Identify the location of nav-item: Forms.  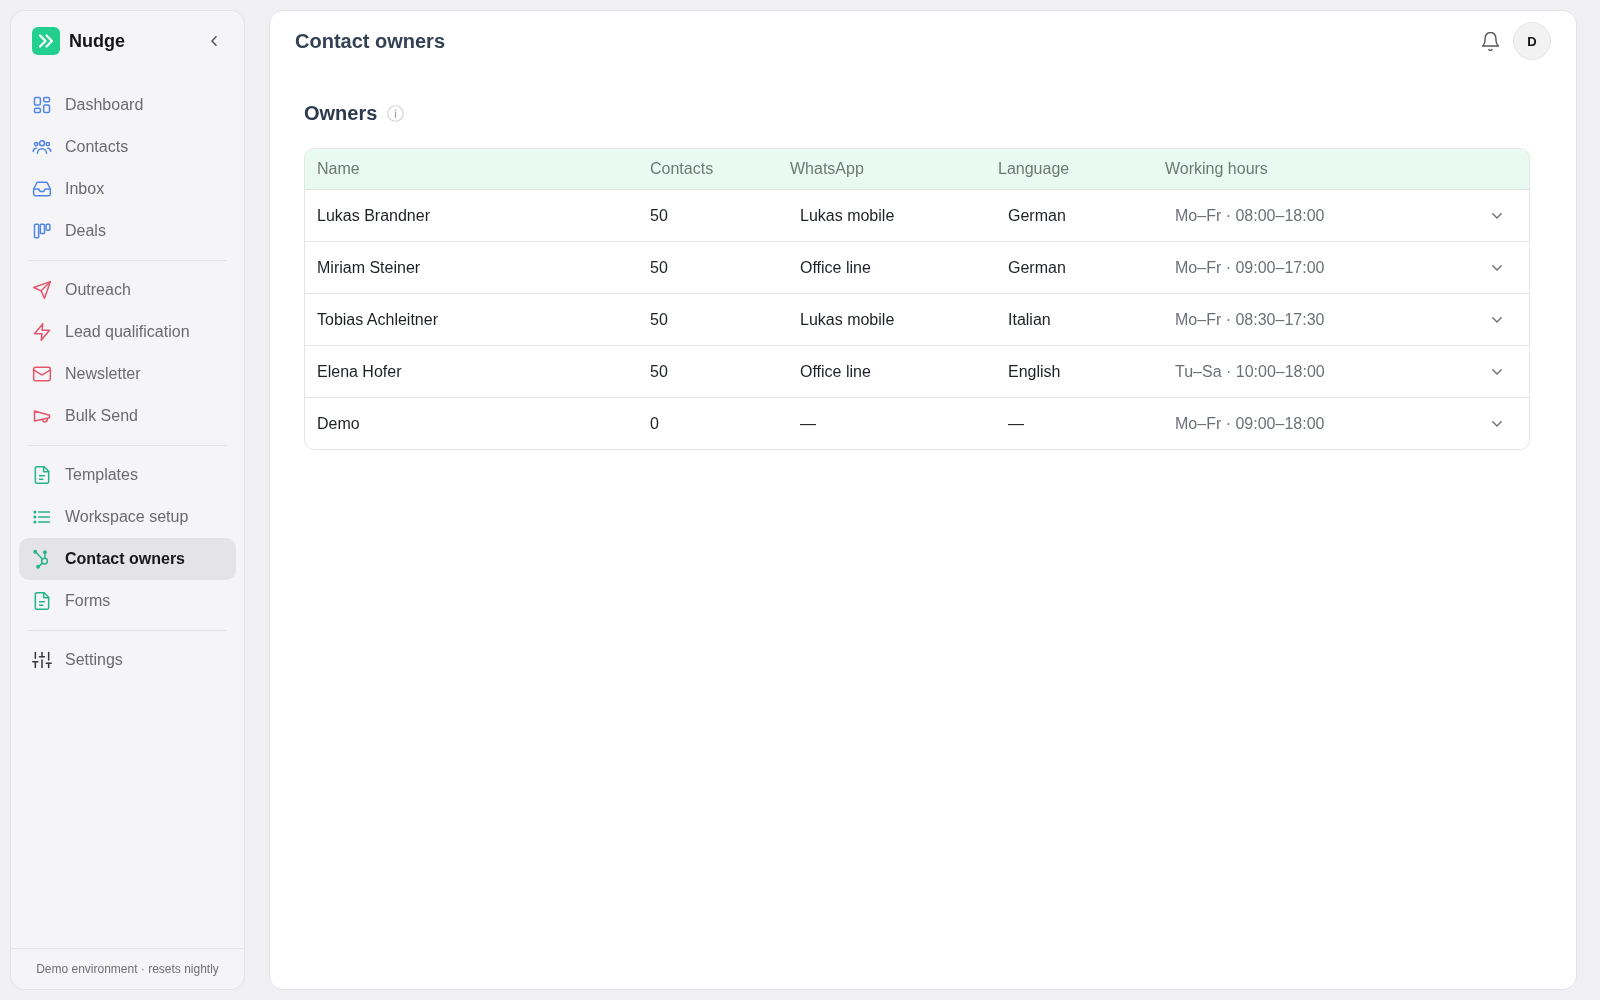
(127, 601).